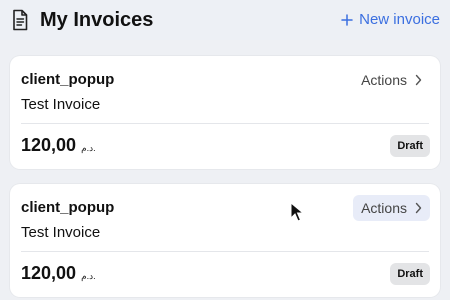 Image resolution: width=450 pixels, height=300 pixels. What do you see at coordinates (399, 19) in the screenshot?
I see `new-invoice-label: New invoice` at bounding box center [399, 19].